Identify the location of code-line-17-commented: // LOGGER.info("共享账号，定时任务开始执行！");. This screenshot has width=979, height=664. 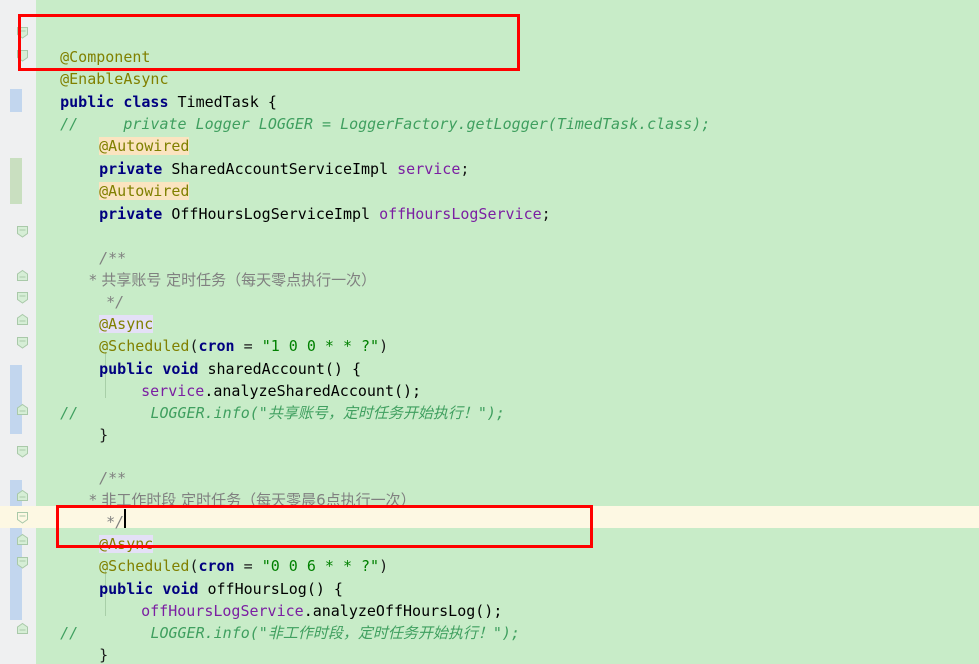
(489, 401).